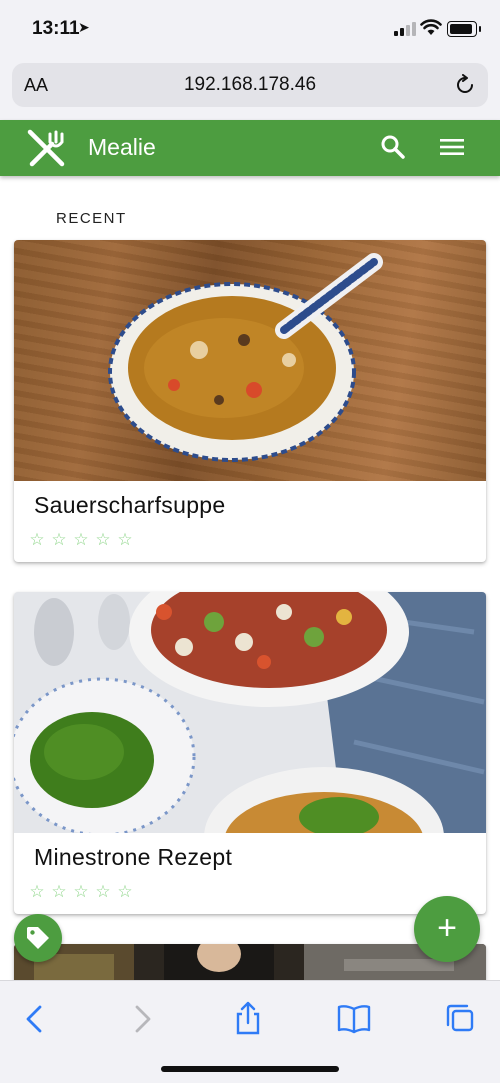  What do you see at coordinates (431, 27) in the screenshot?
I see `wifi-icon` at bounding box center [431, 27].